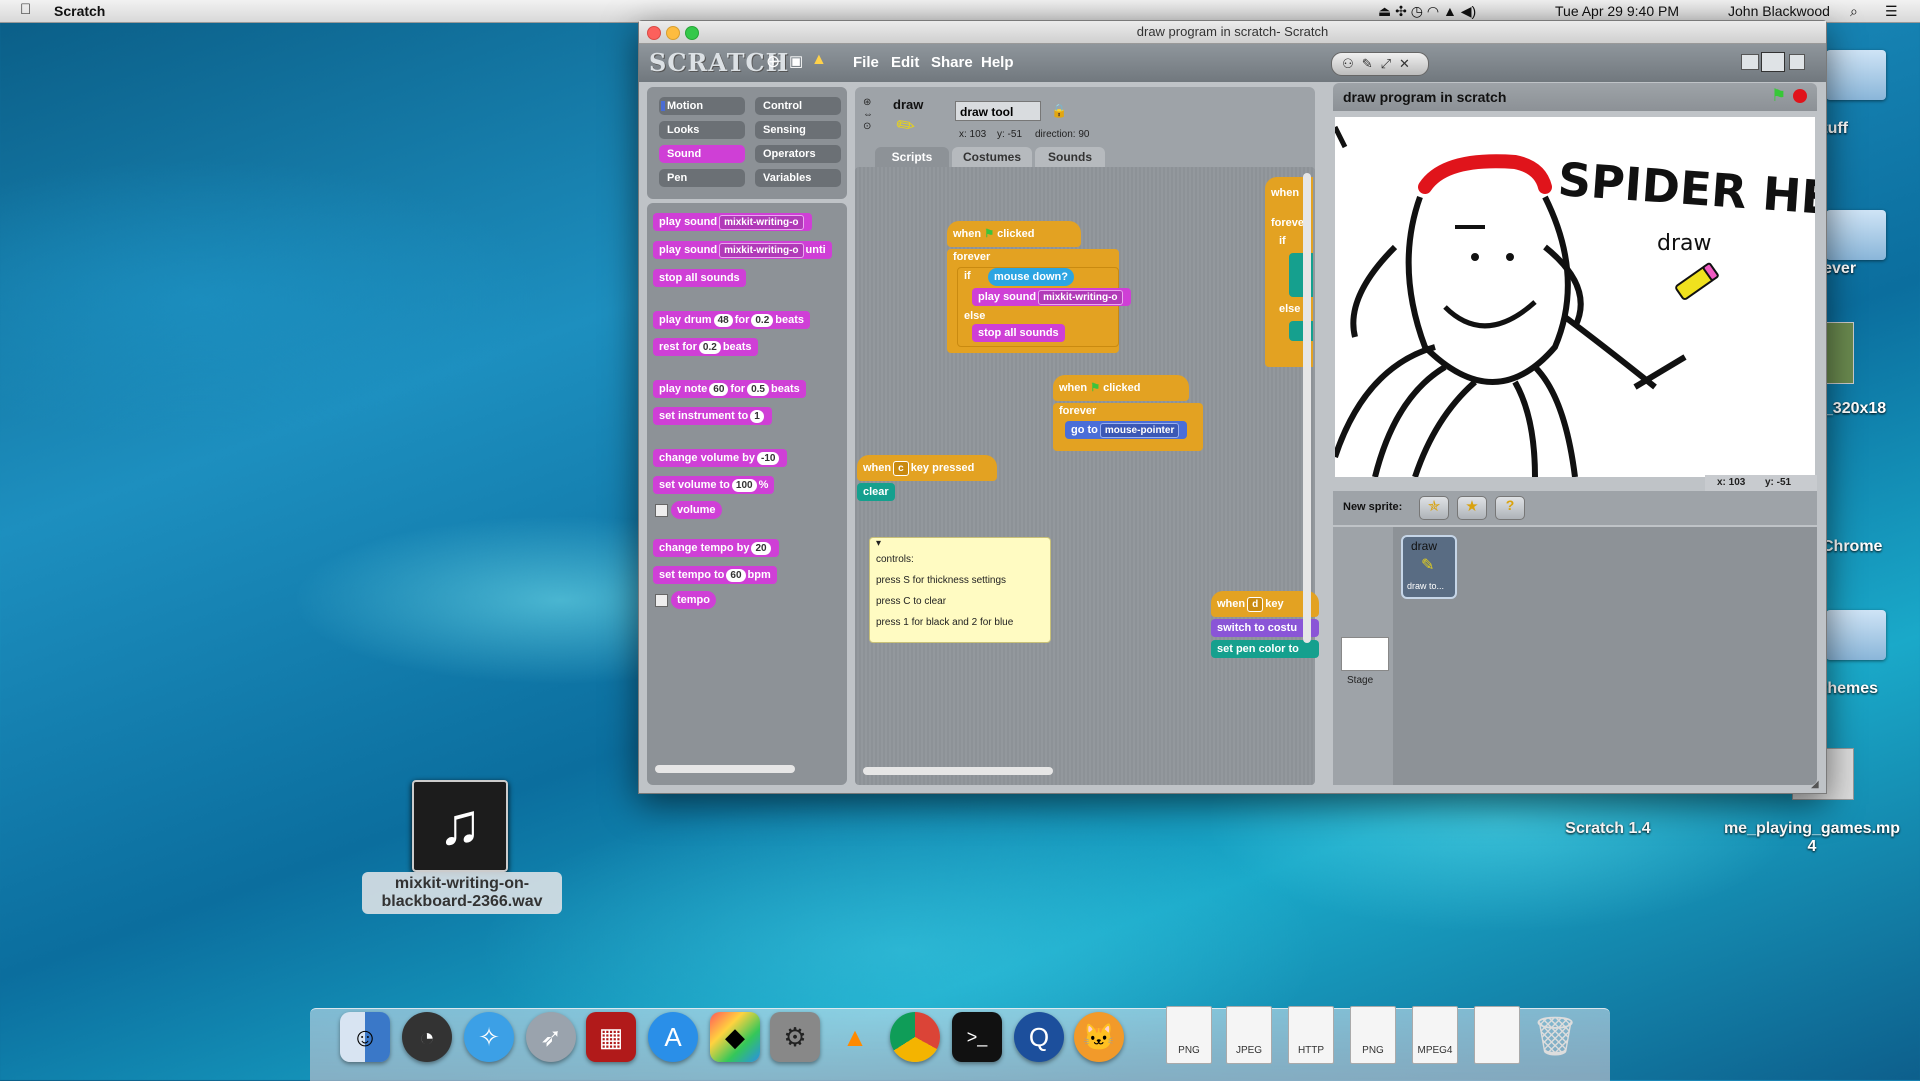 The width and height of the screenshot is (1920, 1081). What do you see at coordinates (998, 111) in the screenshot?
I see `sprite-name-field: draw tool` at bounding box center [998, 111].